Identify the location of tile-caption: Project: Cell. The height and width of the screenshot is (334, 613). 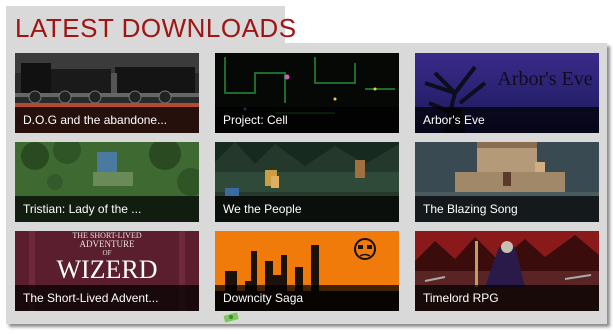
(307, 120).